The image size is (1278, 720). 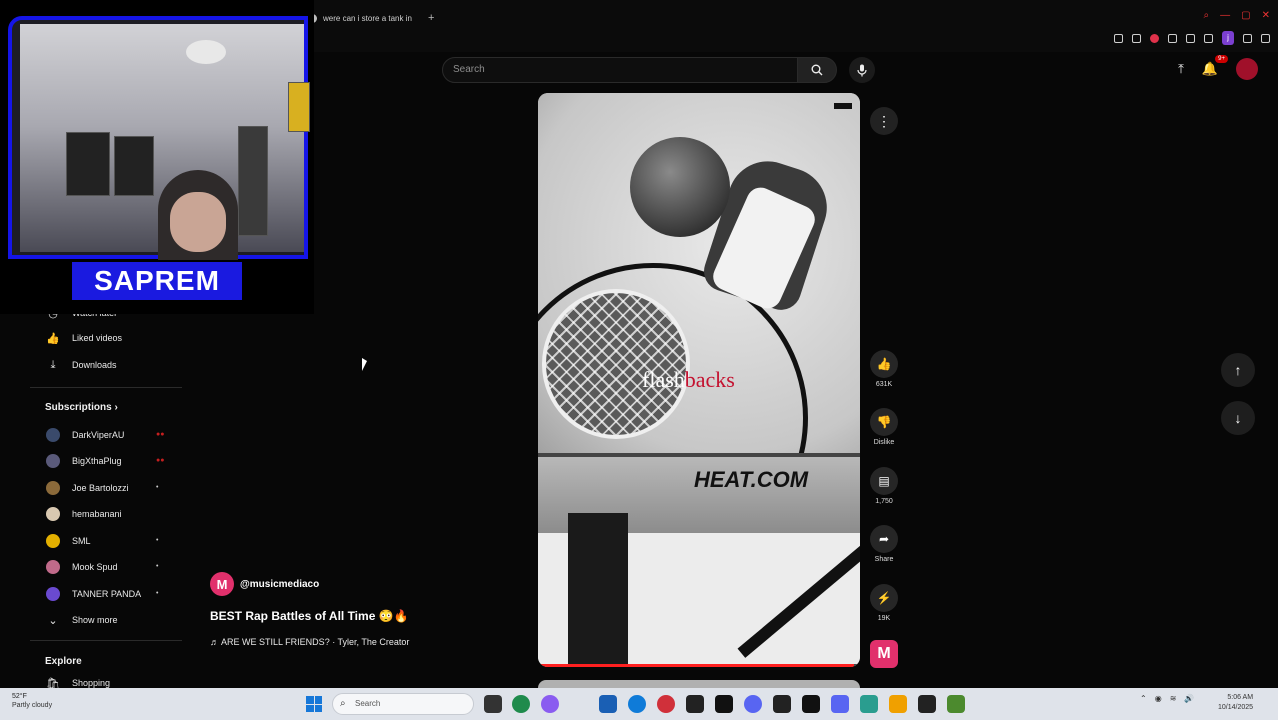 What do you see at coordinates (927, 704) in the screenshot?
I see `obs-icon` at bounding box center [927, 704].